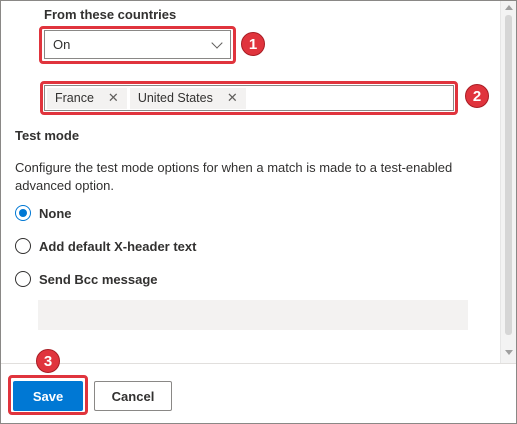 This screenshot has width=517, height=424. I want to click on cancel-button: Cancel, so click(133, 396).